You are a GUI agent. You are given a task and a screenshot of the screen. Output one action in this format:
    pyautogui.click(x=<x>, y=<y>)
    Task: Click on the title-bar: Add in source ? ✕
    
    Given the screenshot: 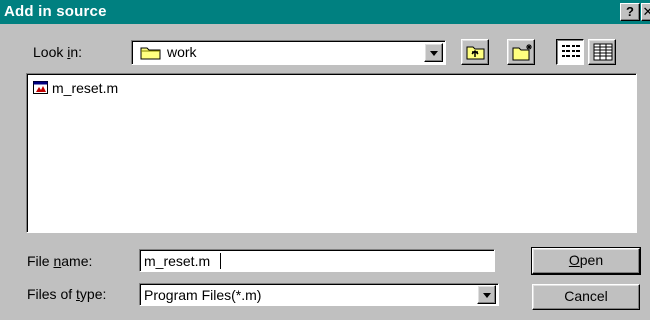 What is the action you would take?
    pyautogui.click(x=325, y=12)
    